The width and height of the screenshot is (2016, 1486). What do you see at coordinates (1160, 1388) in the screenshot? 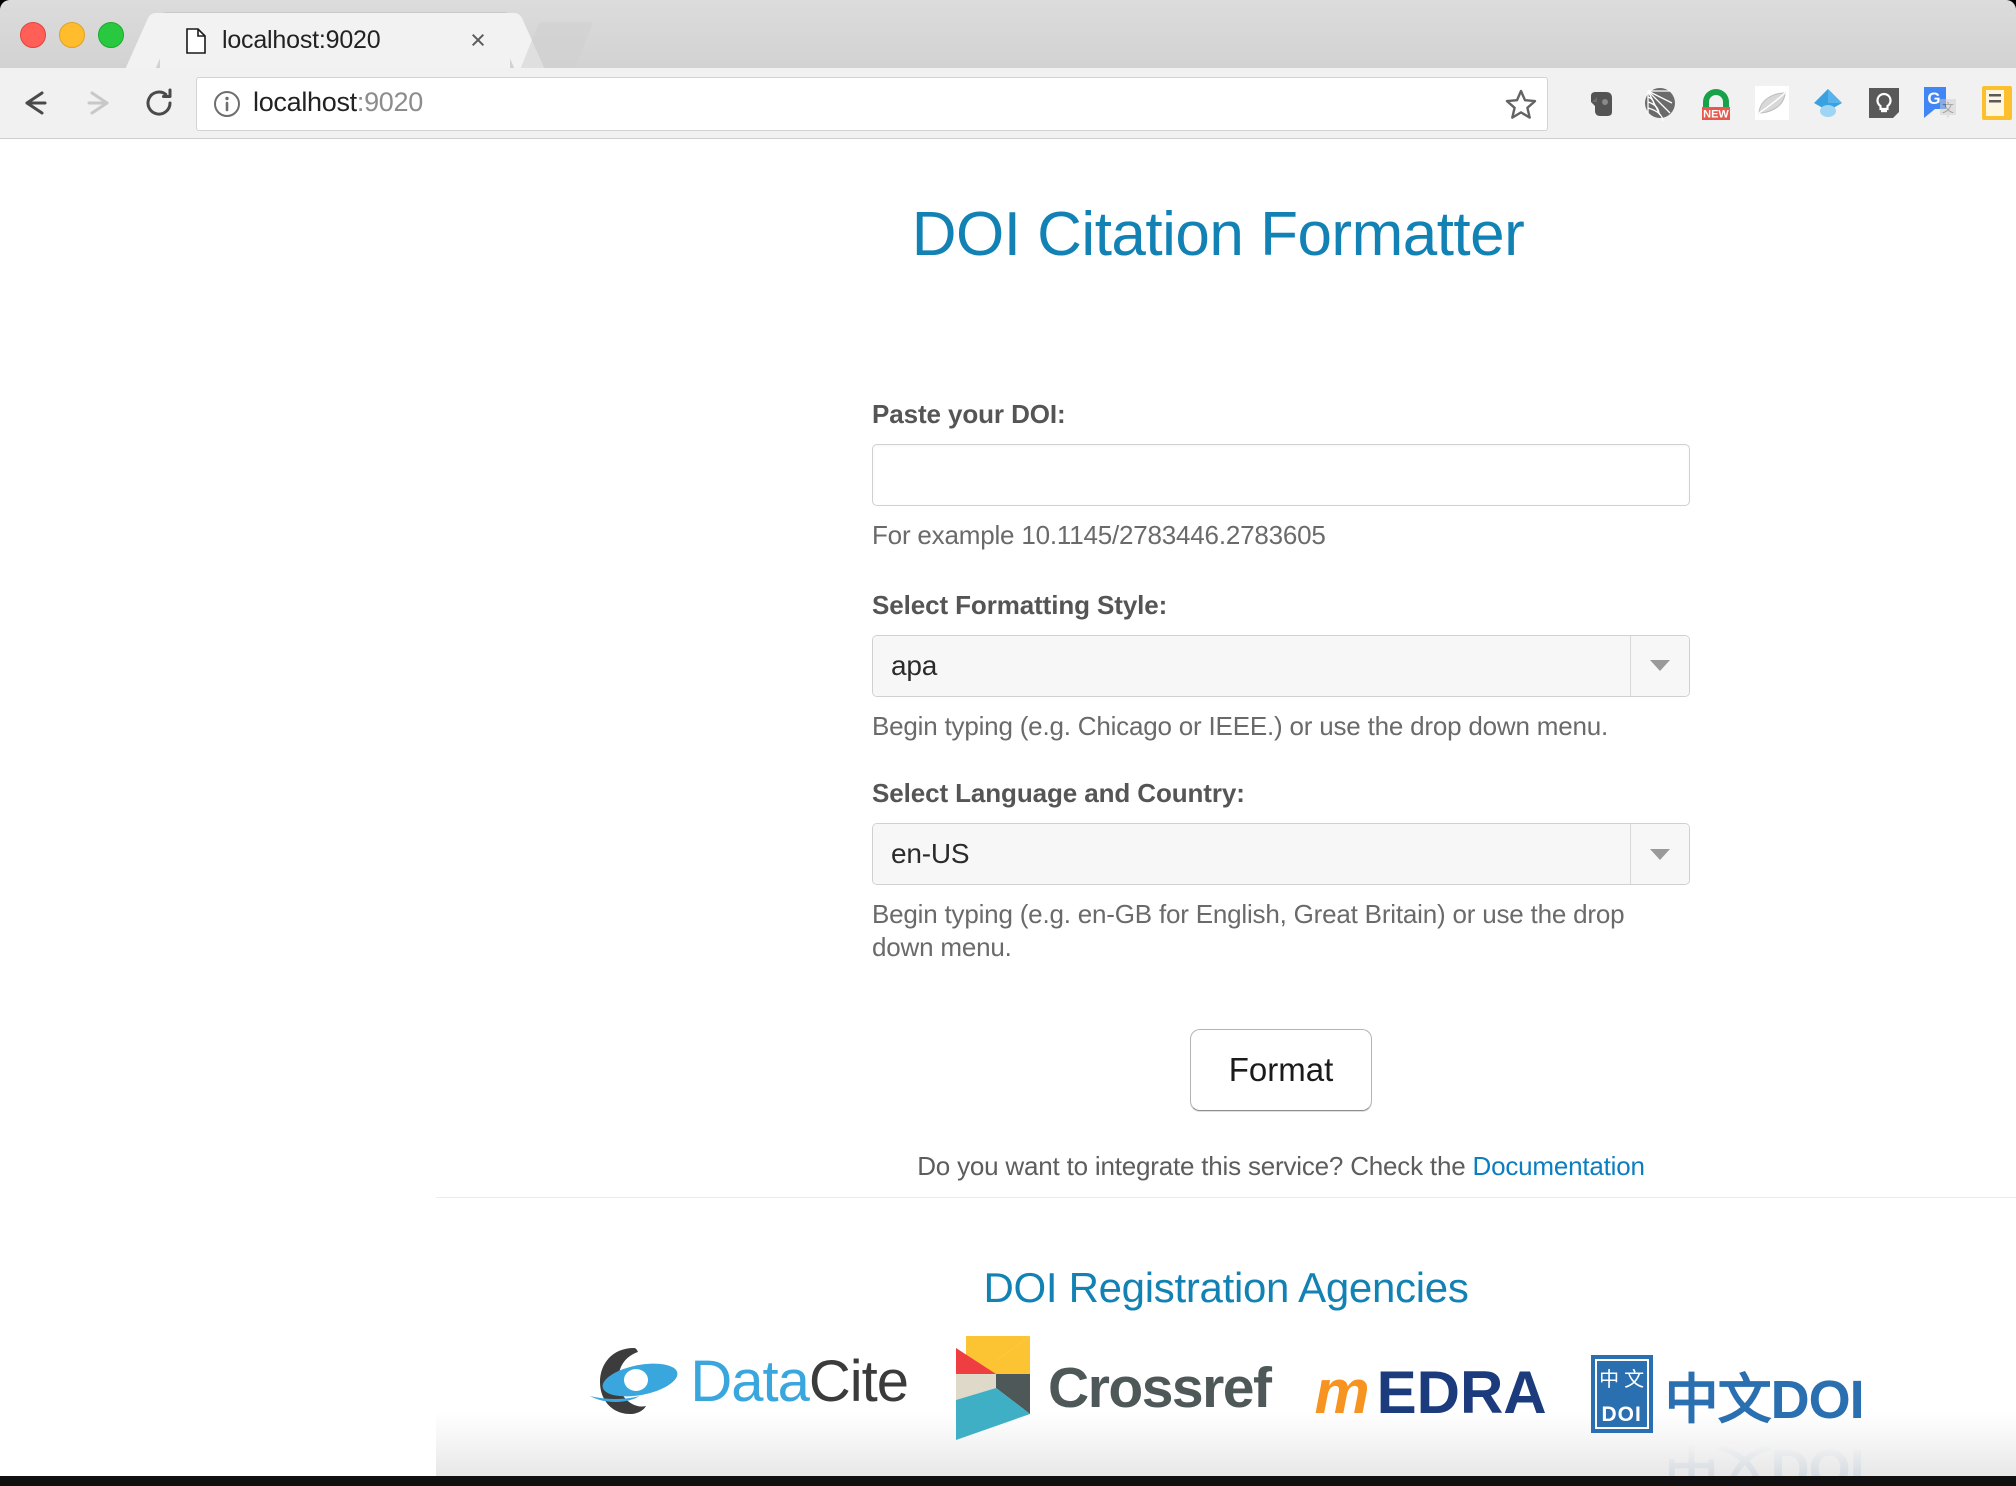
I see `crossref-wordmark: Crossref` at bounding box center [1160, 1388].